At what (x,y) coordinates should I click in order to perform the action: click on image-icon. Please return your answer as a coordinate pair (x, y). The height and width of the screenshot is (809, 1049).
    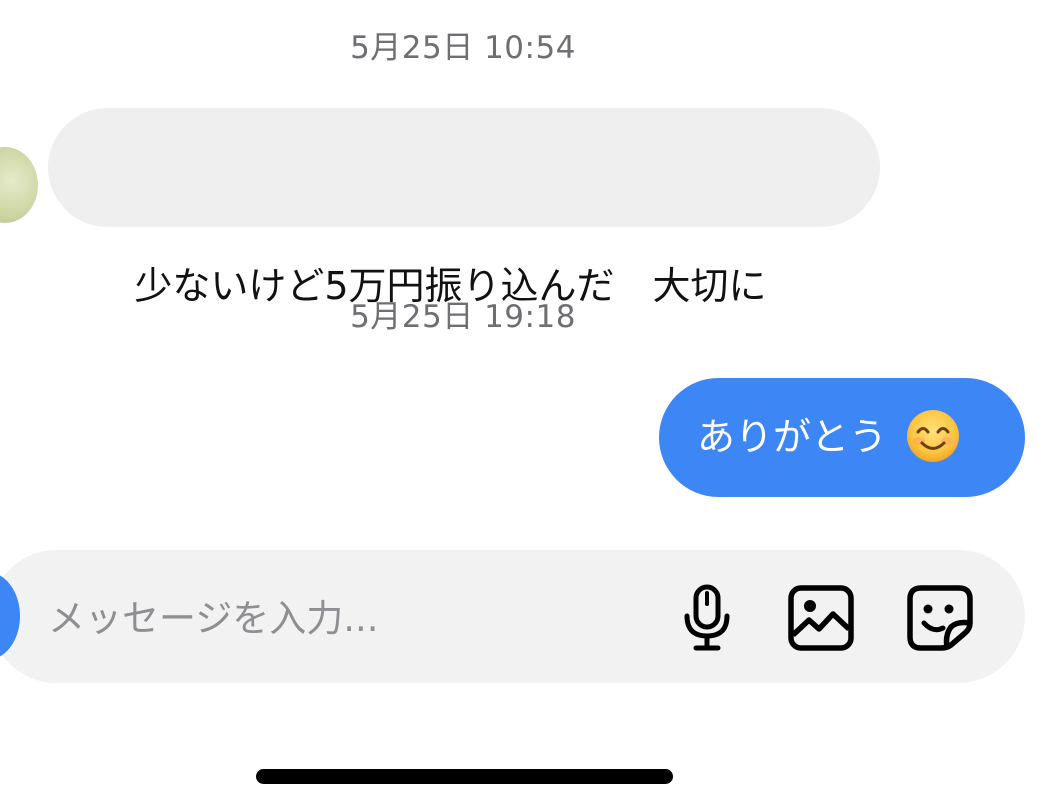
    Looking at the image, I should click on (821, 618).